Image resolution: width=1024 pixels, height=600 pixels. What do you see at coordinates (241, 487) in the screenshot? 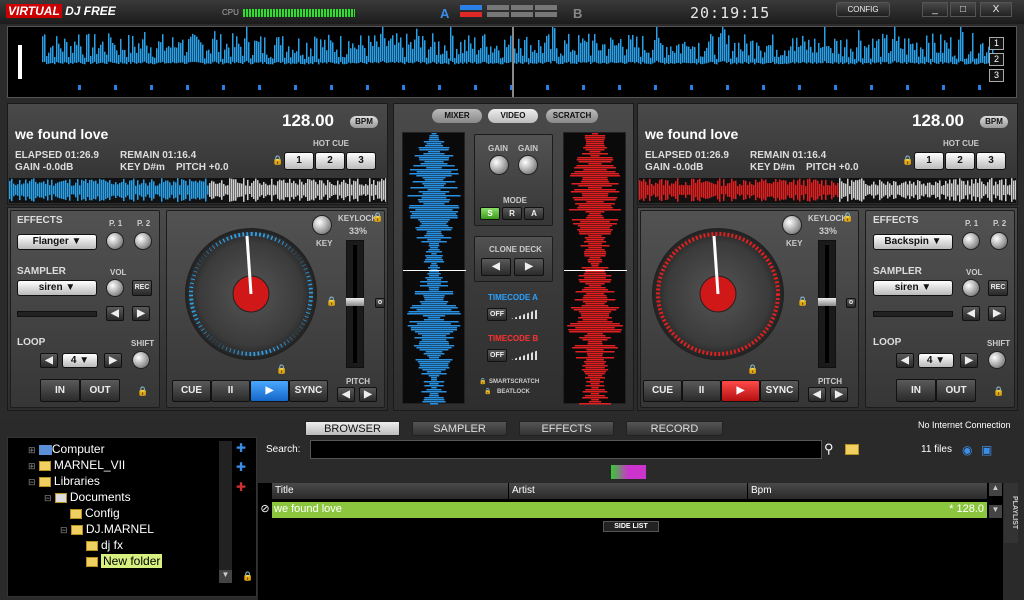
I see `remove-folder-icon: ✚` at bounding box center [241, 487].